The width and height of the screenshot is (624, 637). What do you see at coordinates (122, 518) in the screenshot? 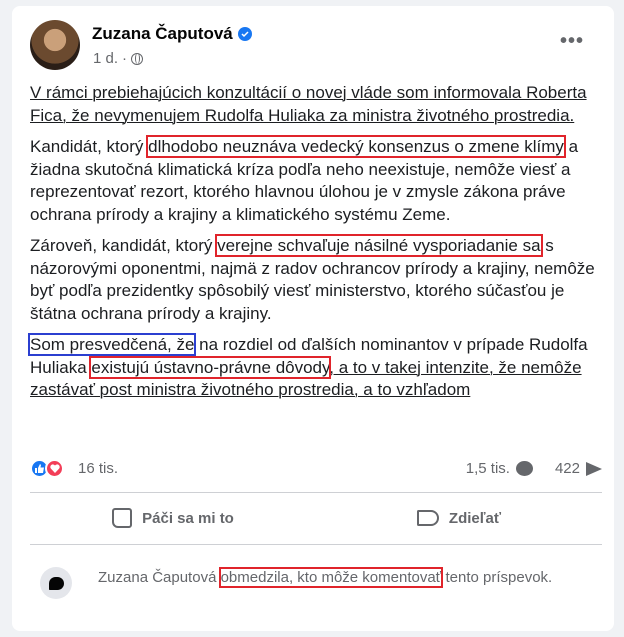
I see `thumbs-up-icon` at bounding box center [122, 518].